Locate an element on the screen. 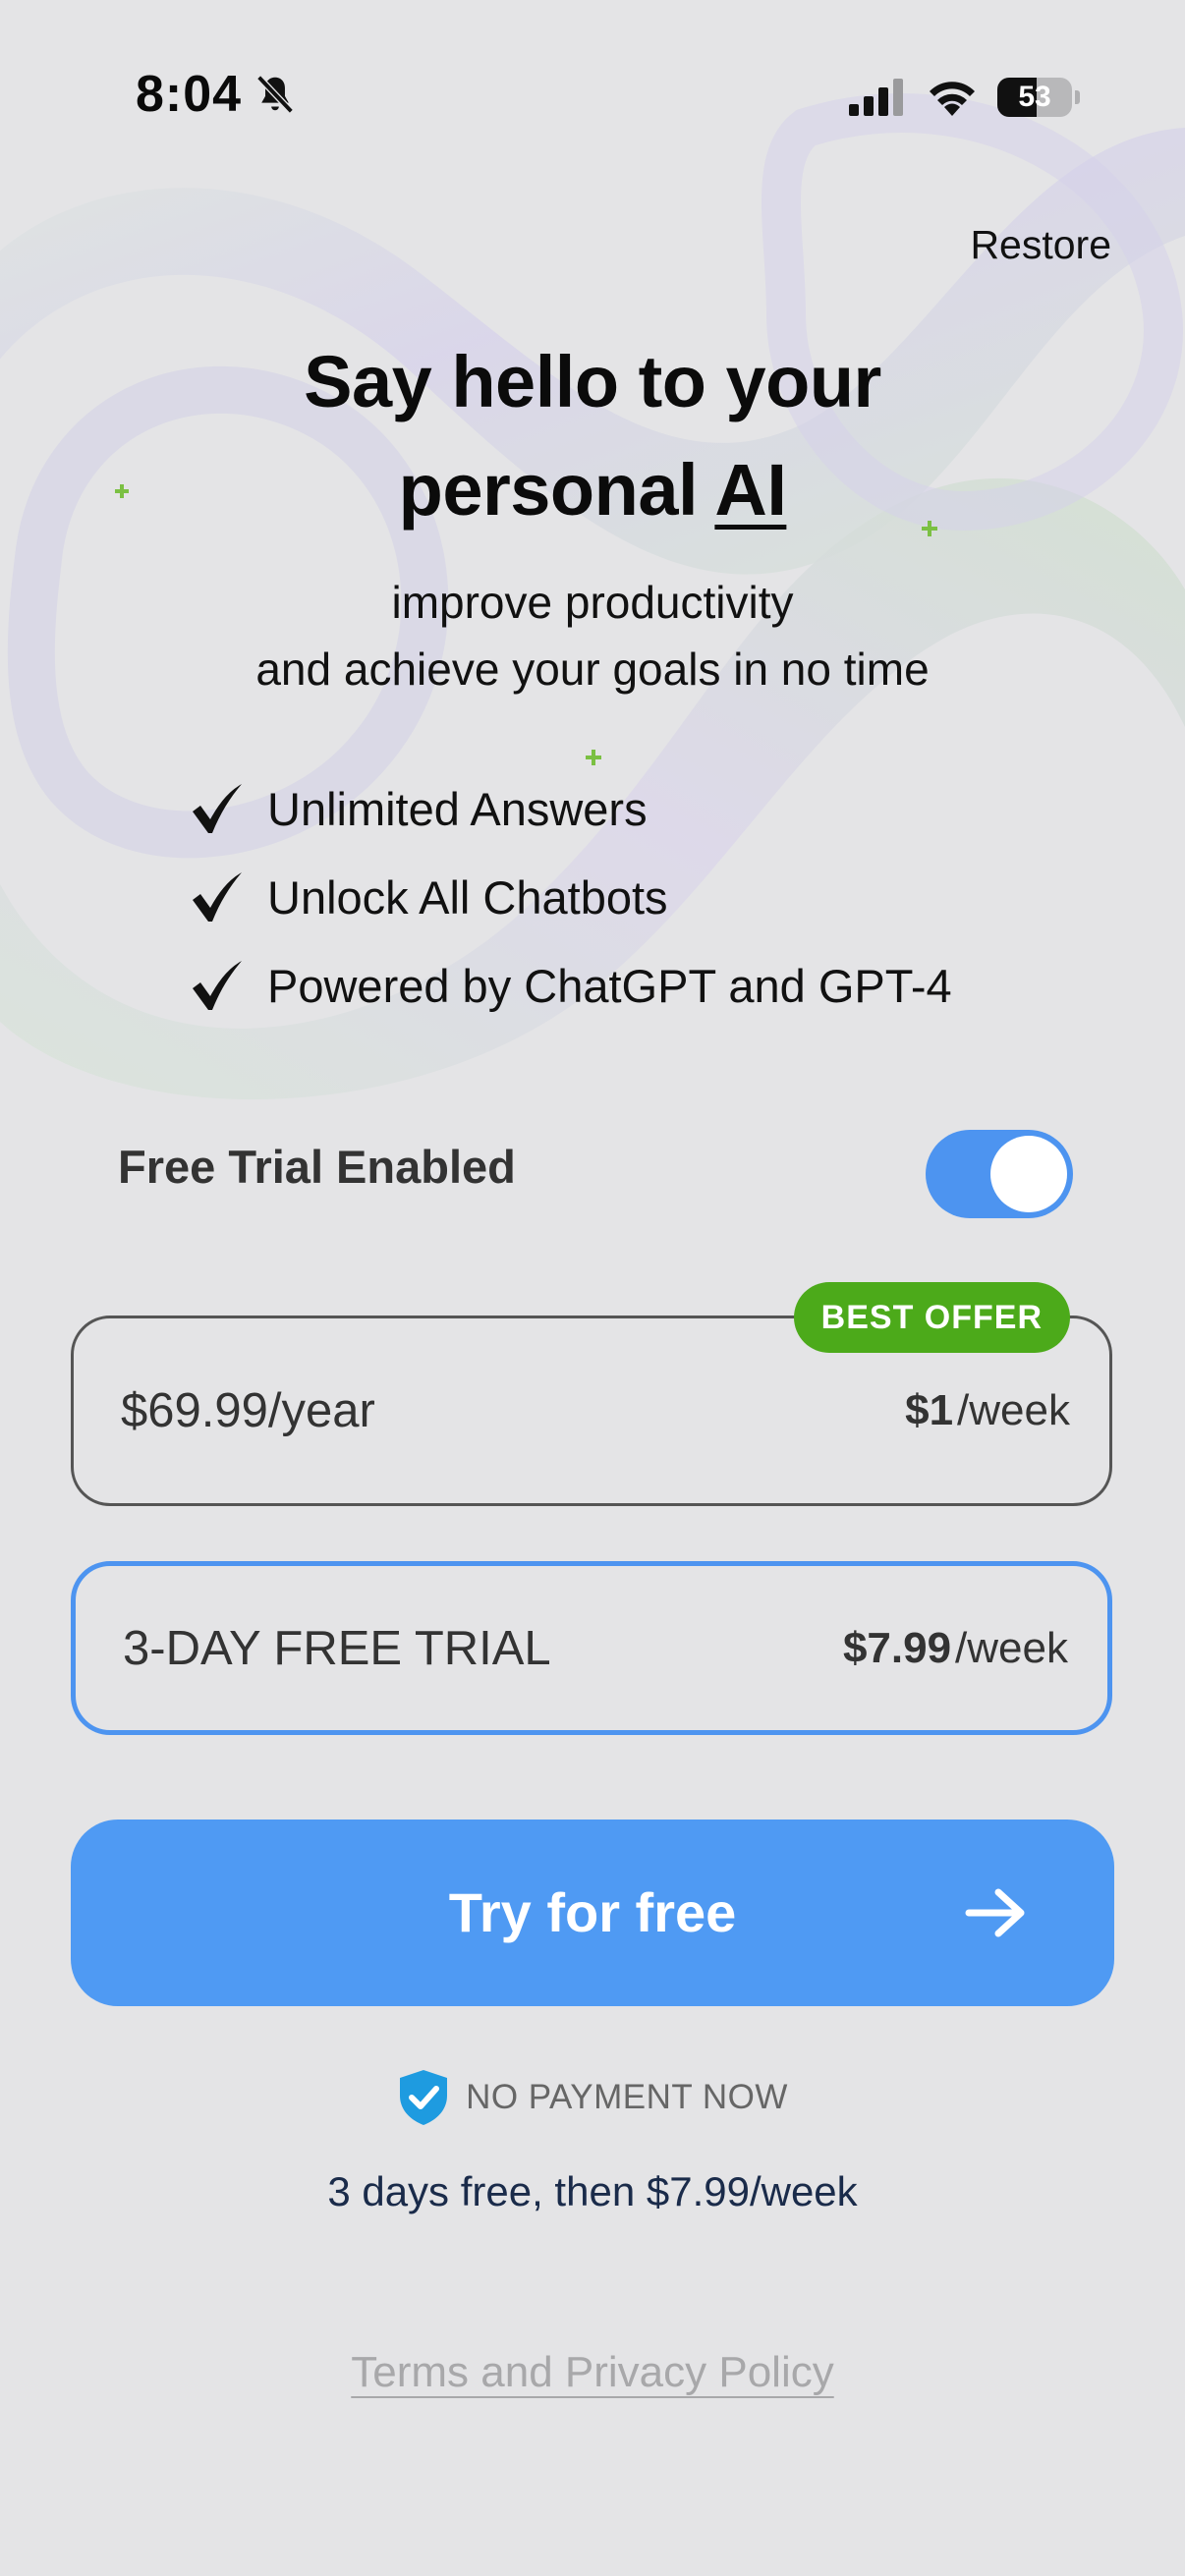 The image size is (1185, 2576). plan-weekly-price: $1 /week is located at coordinates (988, 1410).